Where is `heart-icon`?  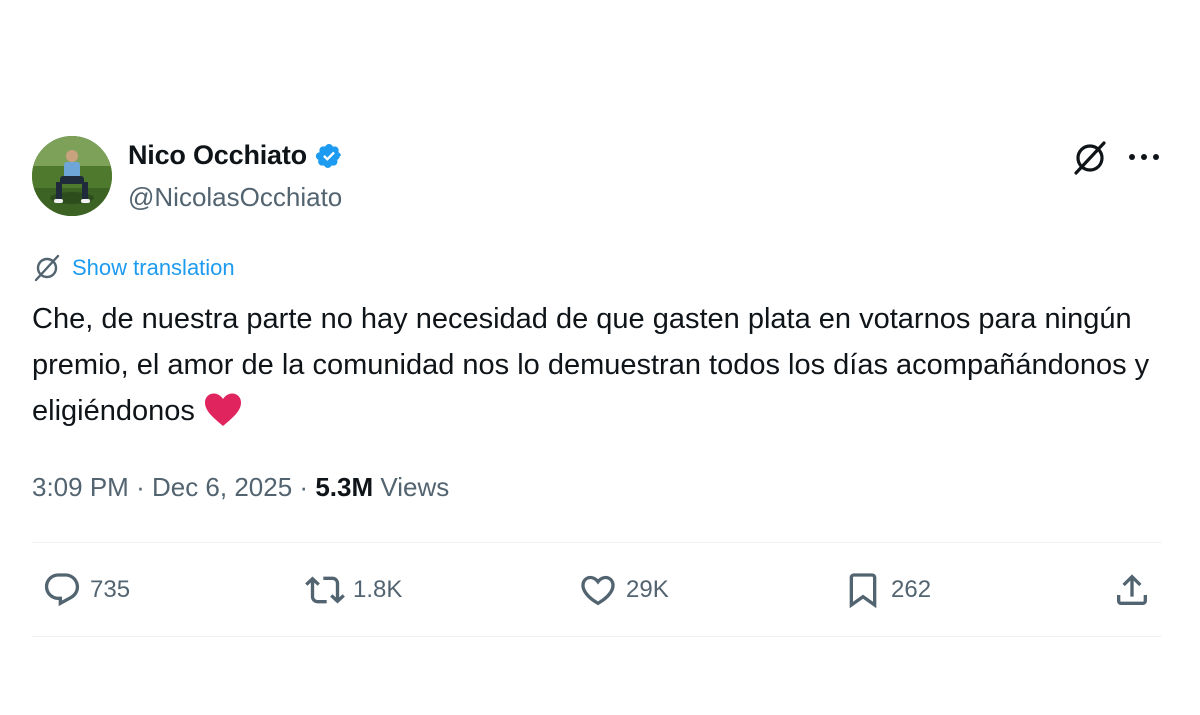
heart-icon is located at coordinates (598, 590).